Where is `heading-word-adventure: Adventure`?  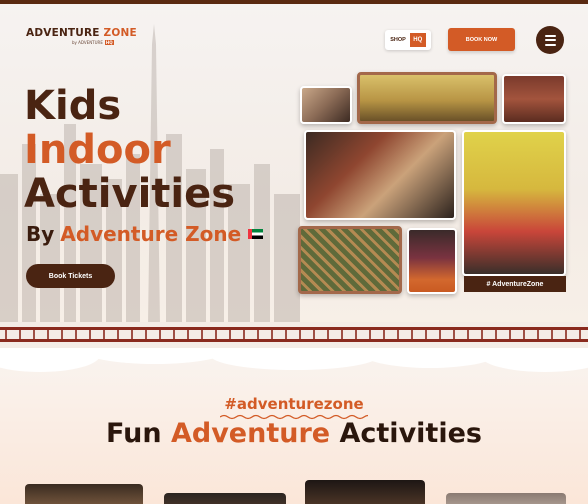
heading-word-adventure: Adventure is located at coordinates (250, 433).